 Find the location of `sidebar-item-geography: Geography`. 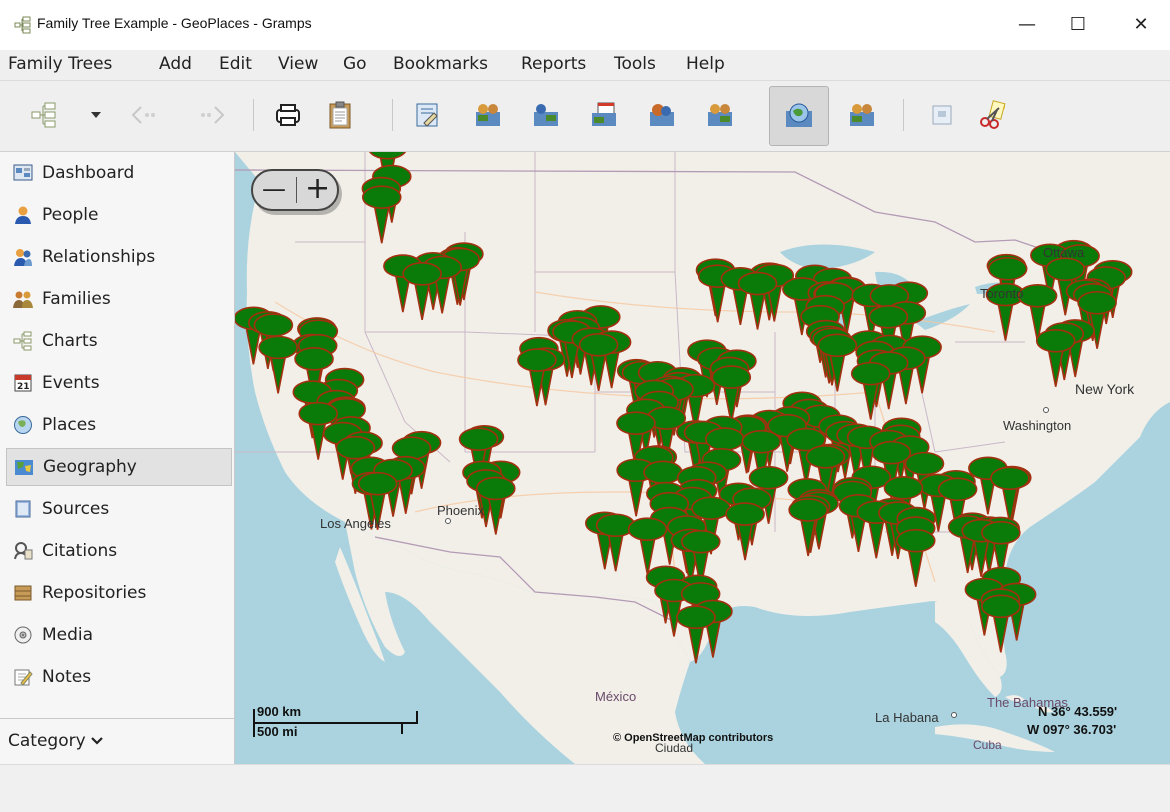

sidebar-item-geography: Geography is located at coordinates (119, 467).